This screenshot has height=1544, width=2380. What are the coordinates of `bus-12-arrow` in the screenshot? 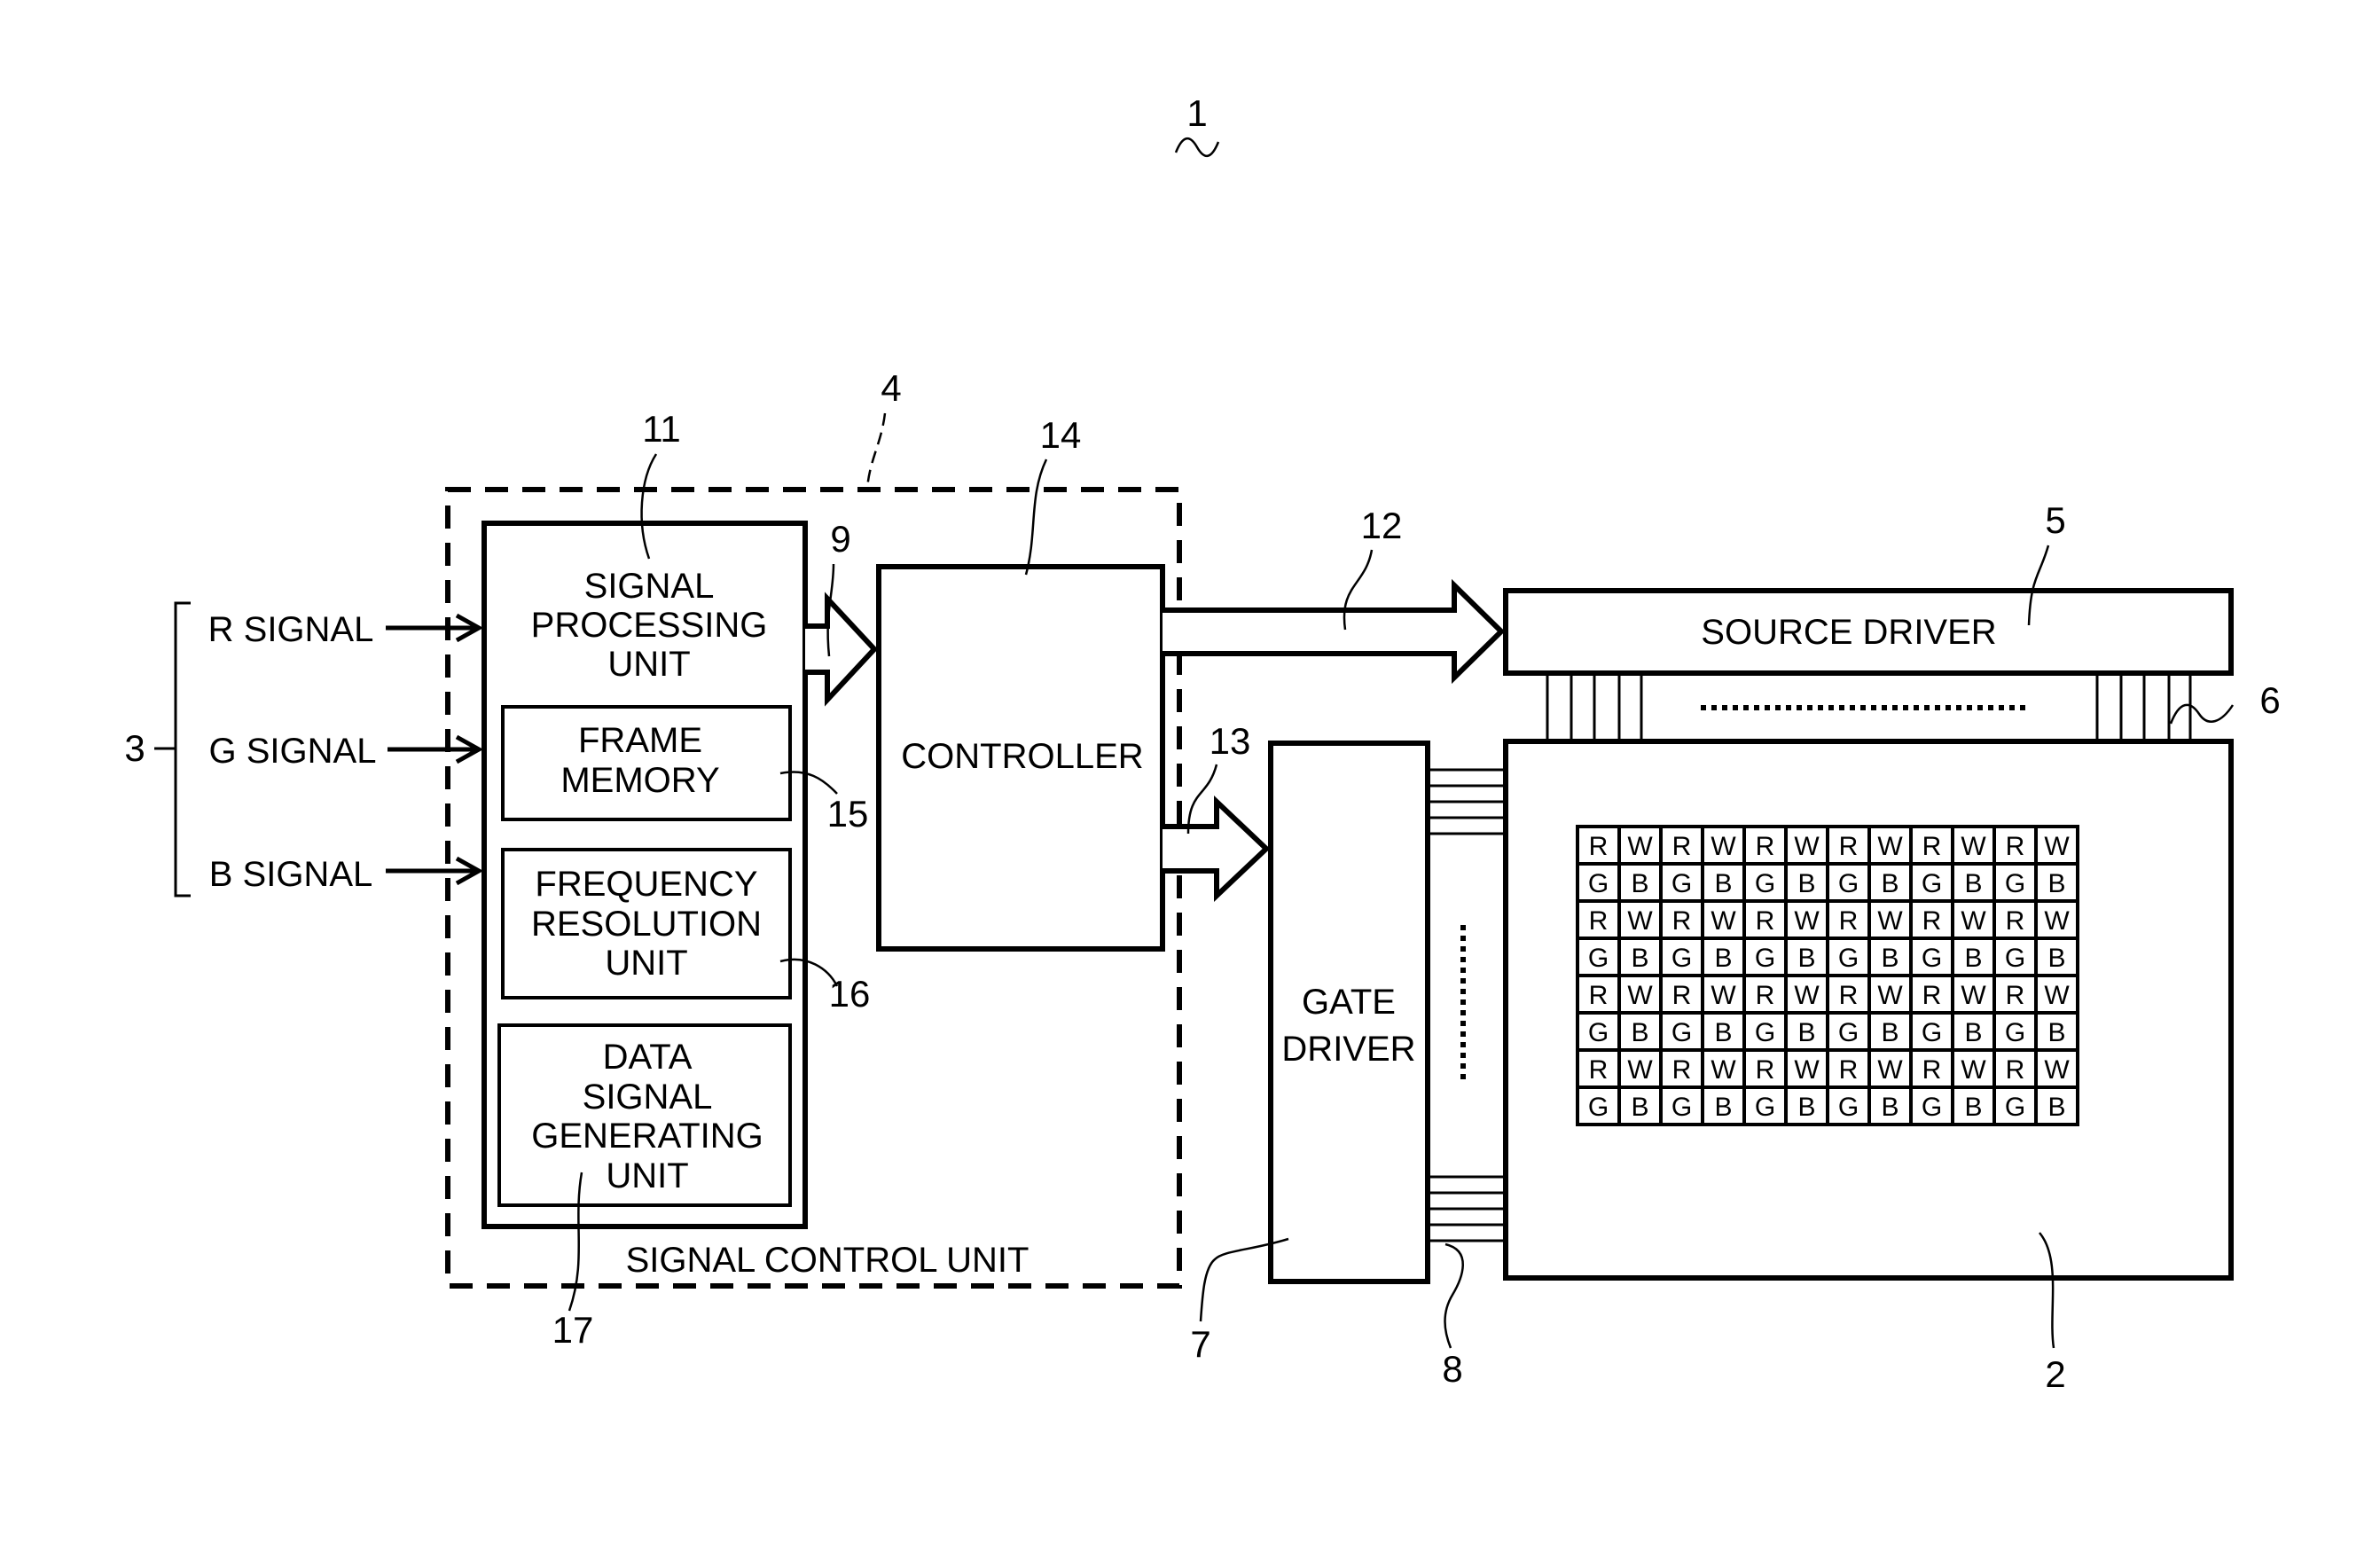 It's located at (1334, 631).